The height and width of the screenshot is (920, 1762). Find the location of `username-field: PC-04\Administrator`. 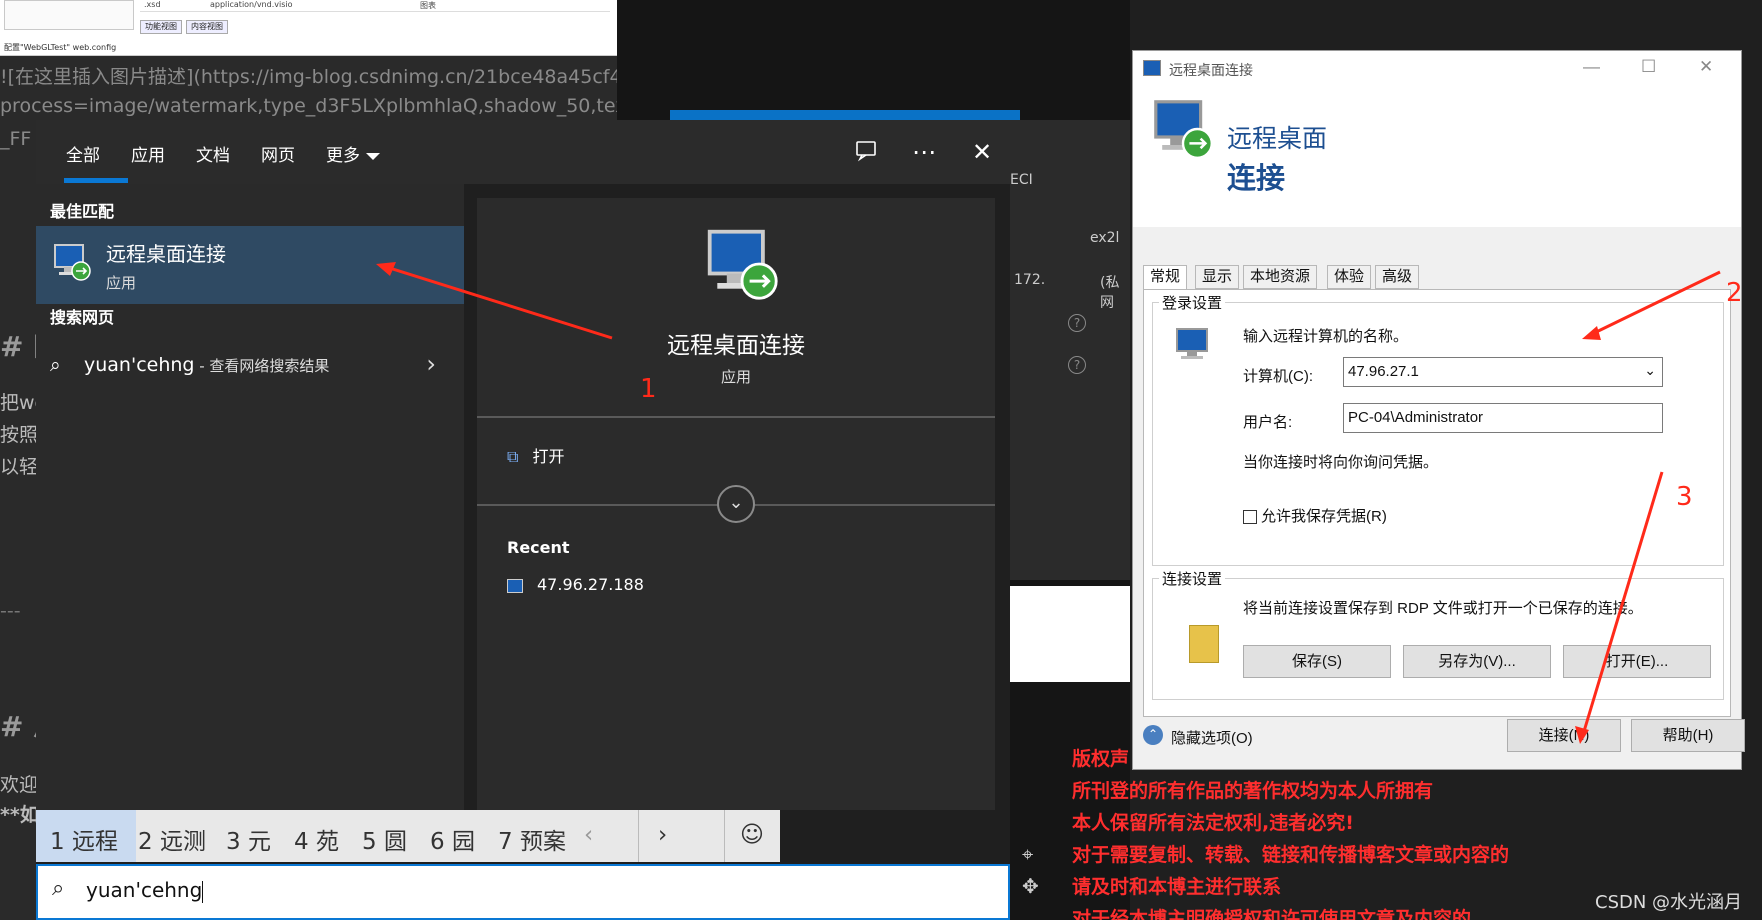

username-field: PC-04\Administrator is located at coordinates (1503, 418).